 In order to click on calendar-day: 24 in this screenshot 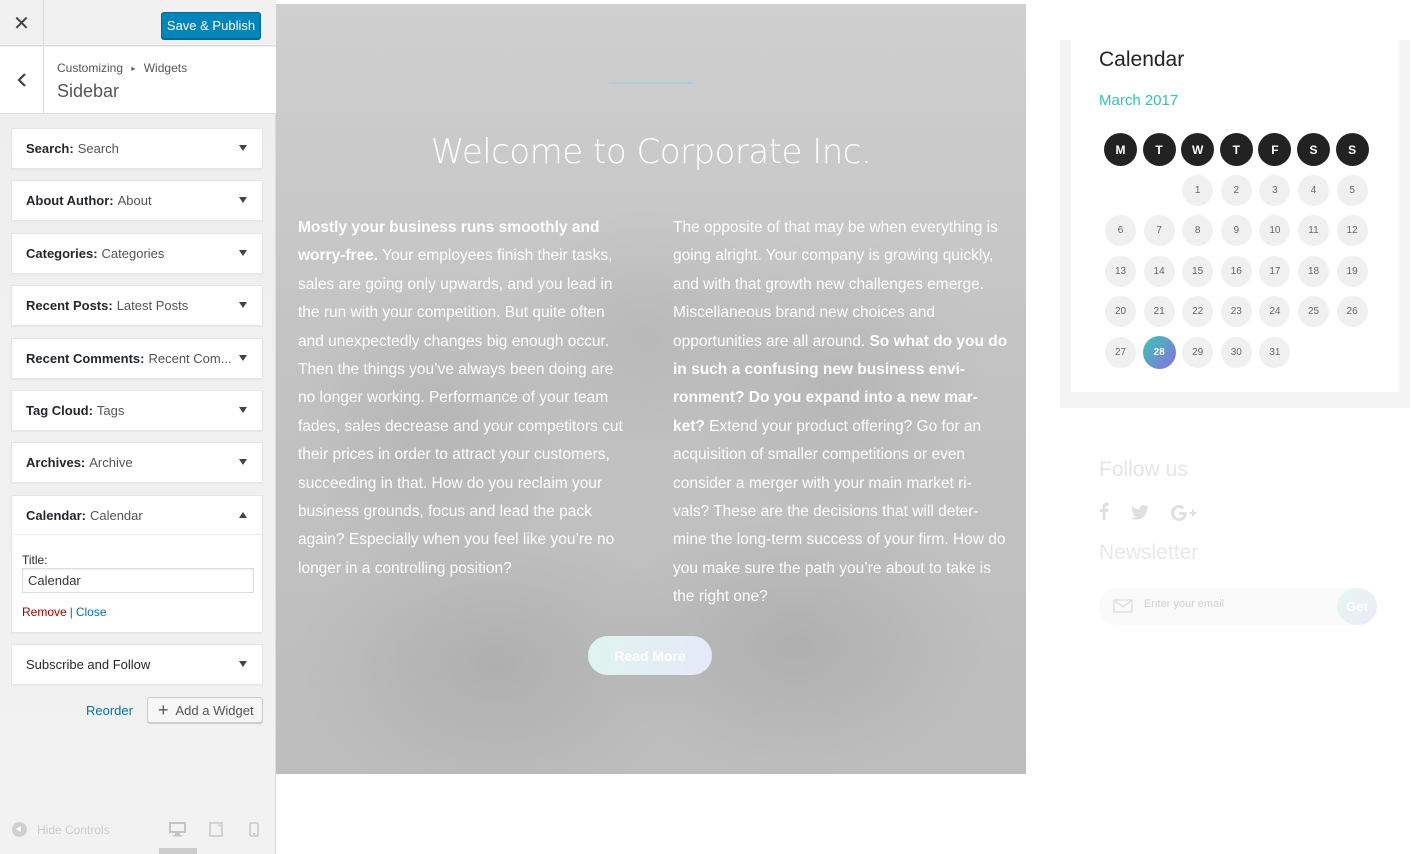, I will do `click(1275, 312)`.